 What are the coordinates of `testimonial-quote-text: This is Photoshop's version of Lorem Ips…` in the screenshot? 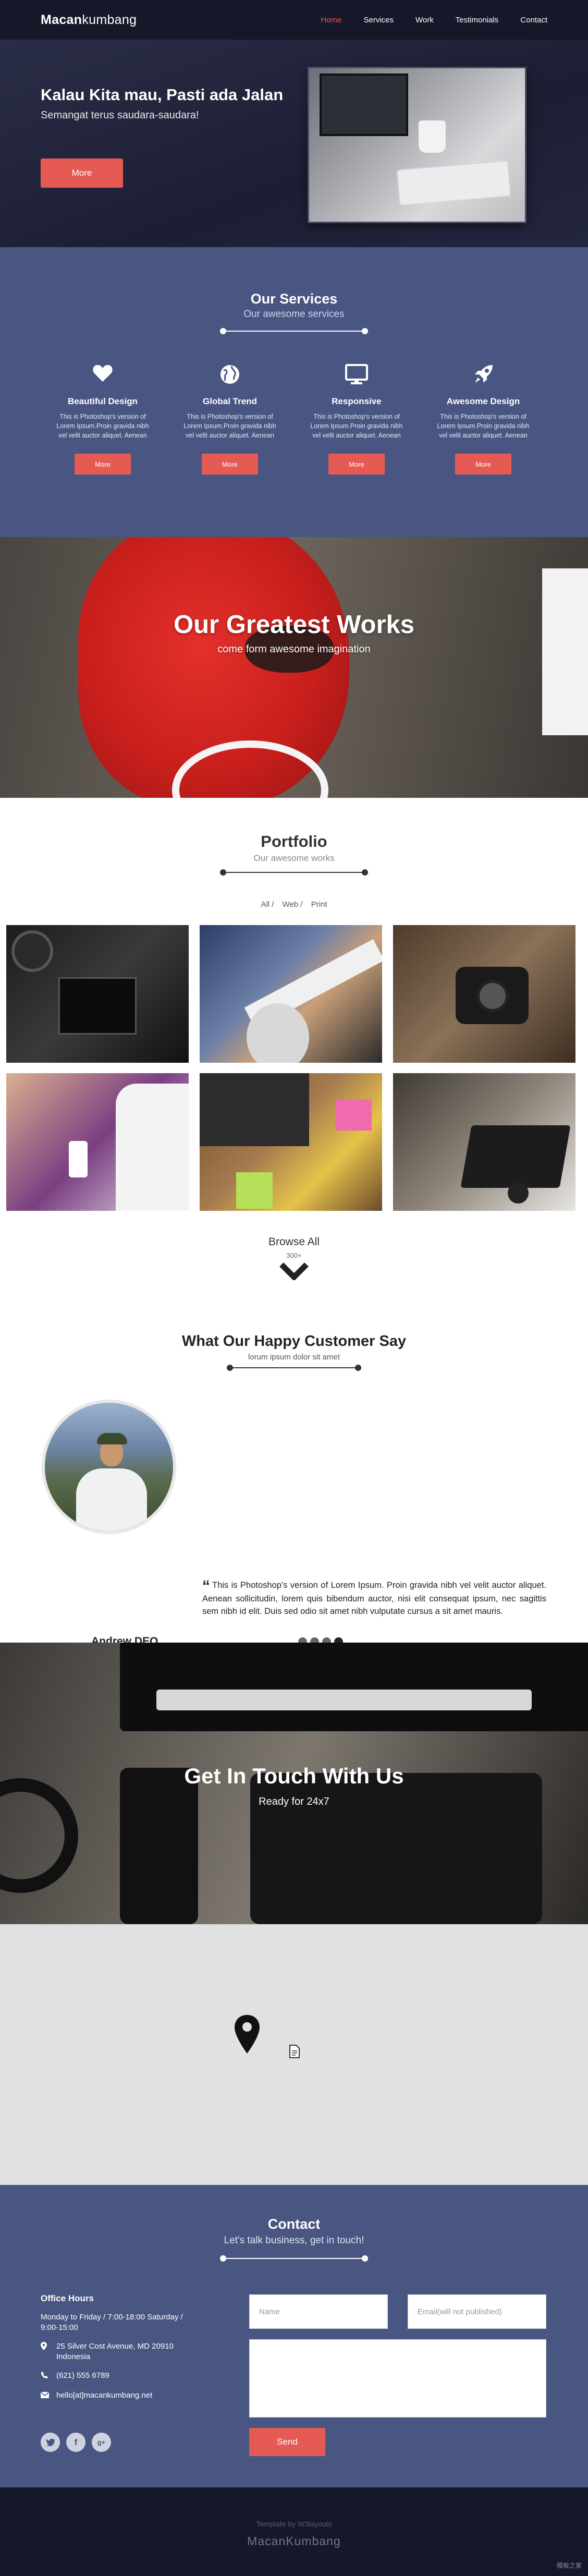 It's located at (374, 1598).